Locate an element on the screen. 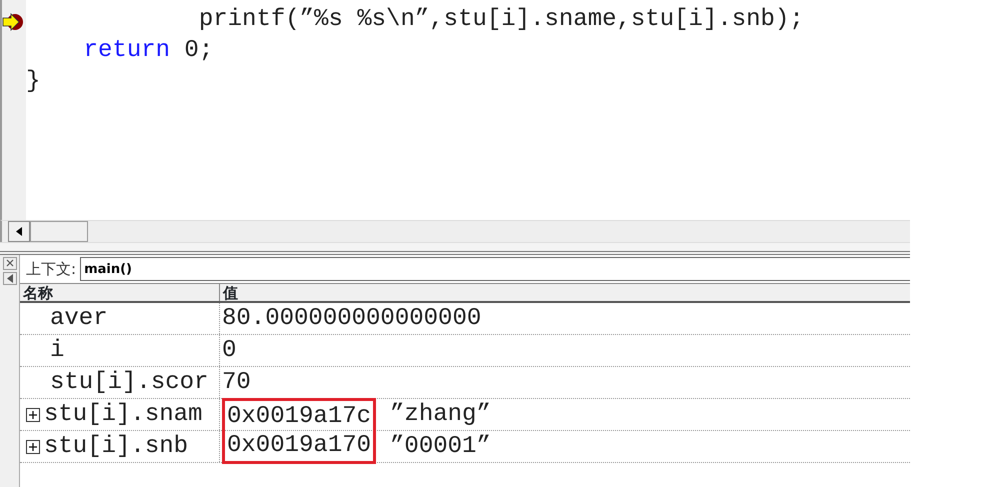 This screenshot has width=985, height=487. code-line: return 0; is located at coordinates (148, 51).